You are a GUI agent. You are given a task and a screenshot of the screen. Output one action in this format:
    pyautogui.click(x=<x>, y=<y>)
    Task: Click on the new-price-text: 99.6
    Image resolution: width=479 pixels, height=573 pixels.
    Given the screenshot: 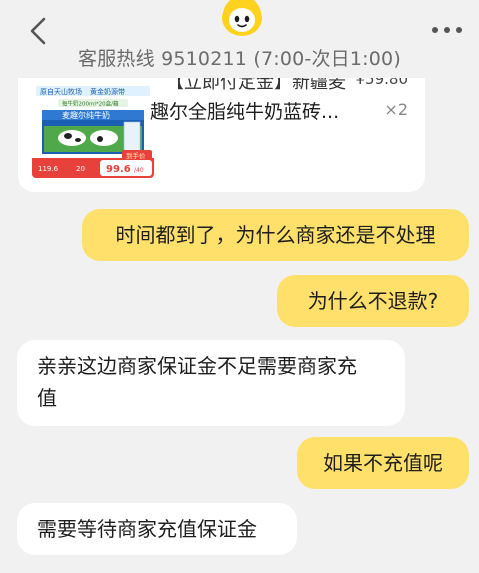 What is the action you would take?
    pyautogui.click(x=118, y=169)
    